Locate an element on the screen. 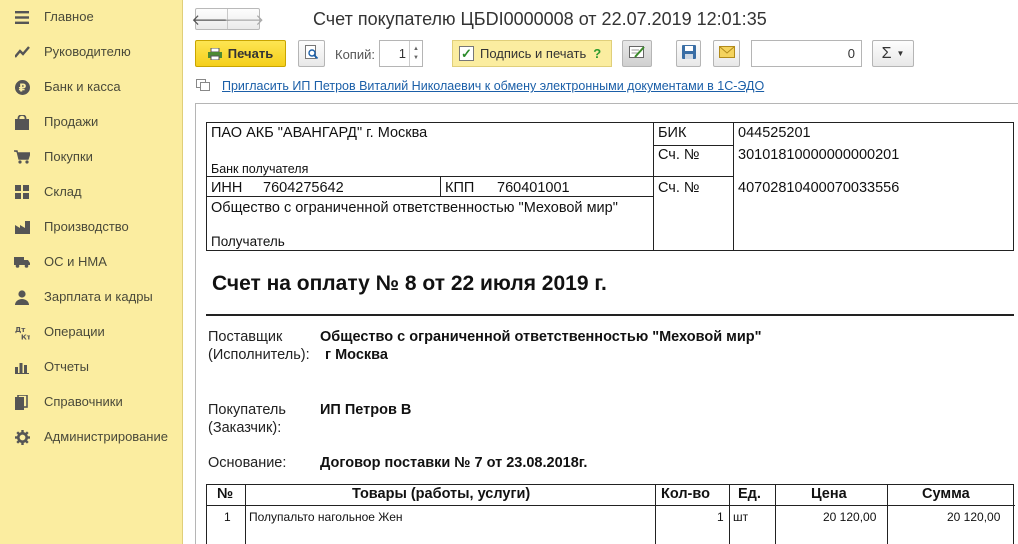 The height and width of the screenshot is (544, 1018). row-price: 20 120,00 is located at coordinates (850, 517).